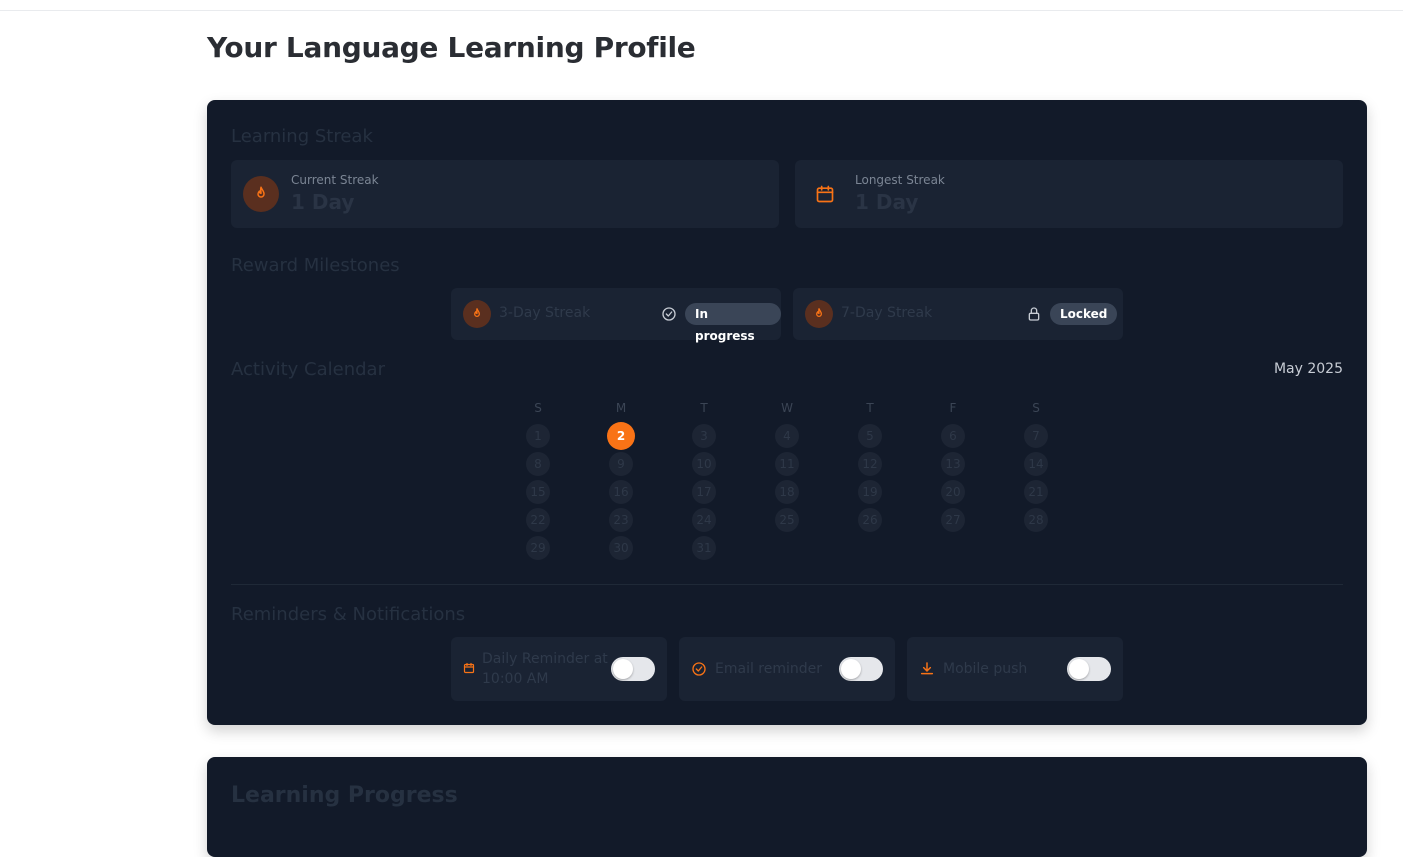  Describe the element at coordinates (1308, 369) in the screenshot. I see `calendar-month: May 2025` at that location.